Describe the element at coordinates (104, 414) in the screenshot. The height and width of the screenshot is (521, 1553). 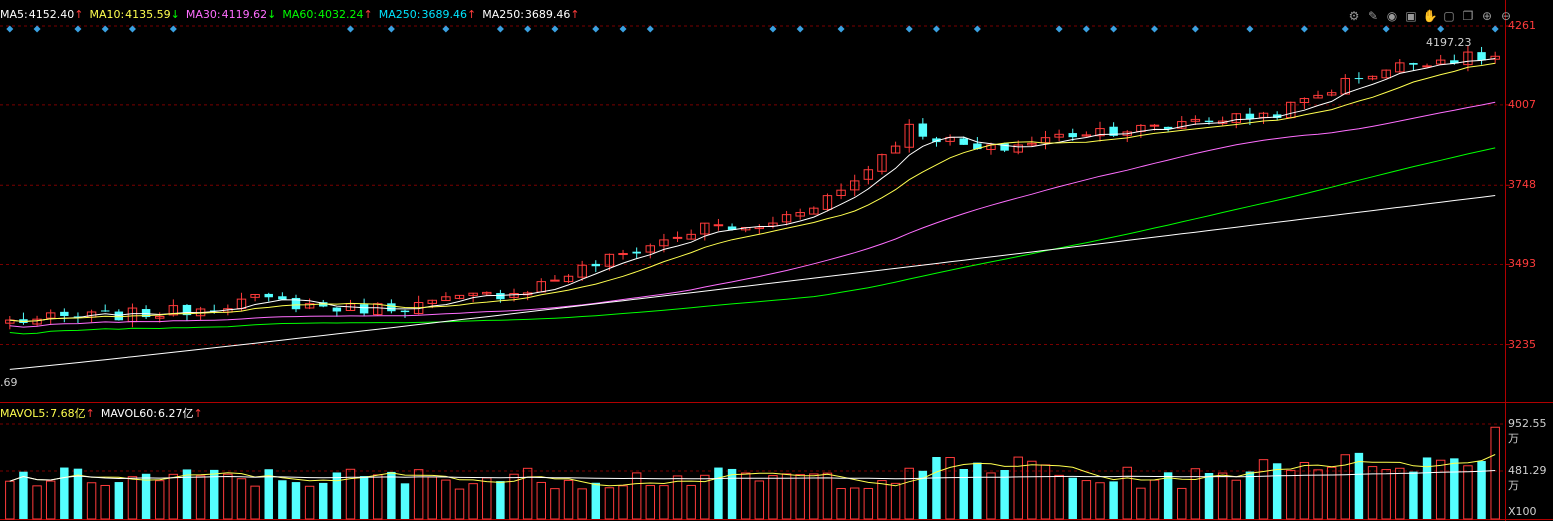
I see `volume-legend: MAVOL5:7.68亿↑ MAVOL60:6.27亿↑` at that location.